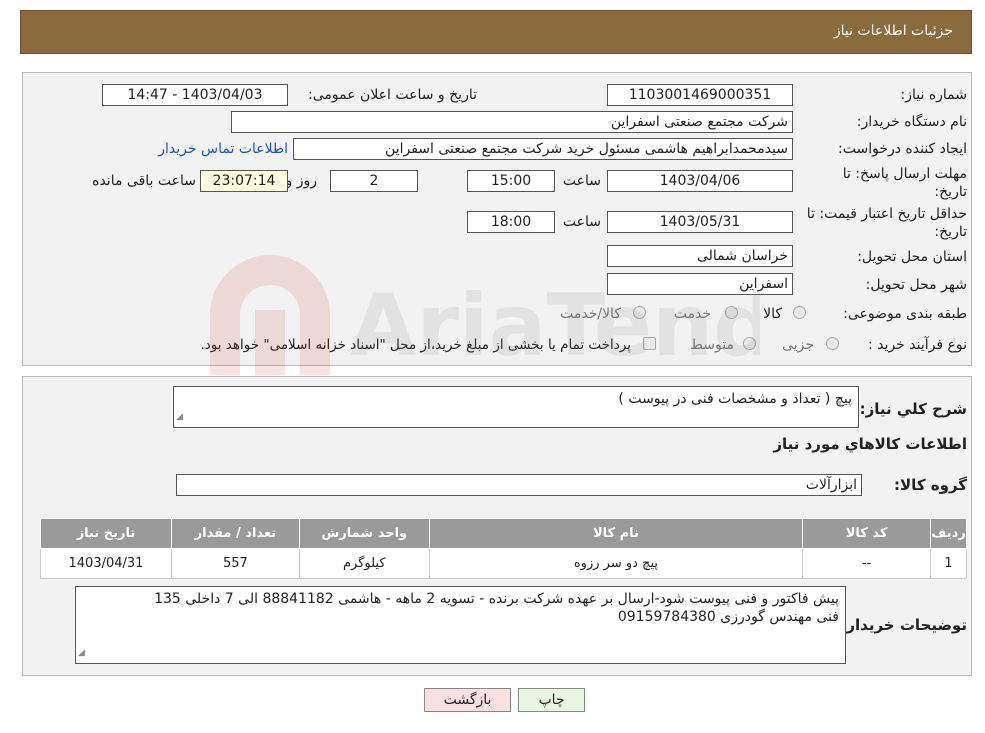 This screenshot has height=733, width=985. I want to click on remaining-time-label: ساعت باقی مانده, so click(144, 181).